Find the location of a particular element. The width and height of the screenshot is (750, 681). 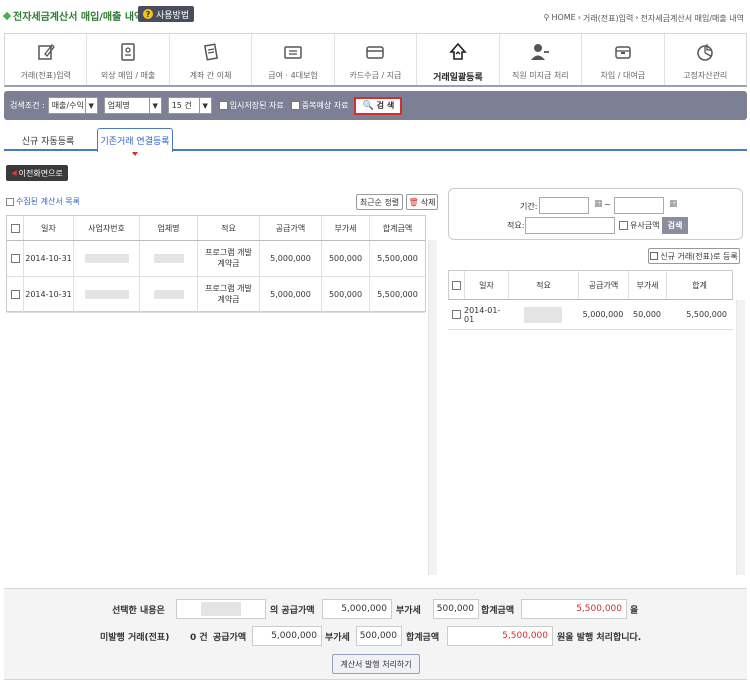

filter-search-label: 검색 is located at coordinates (675, 225).